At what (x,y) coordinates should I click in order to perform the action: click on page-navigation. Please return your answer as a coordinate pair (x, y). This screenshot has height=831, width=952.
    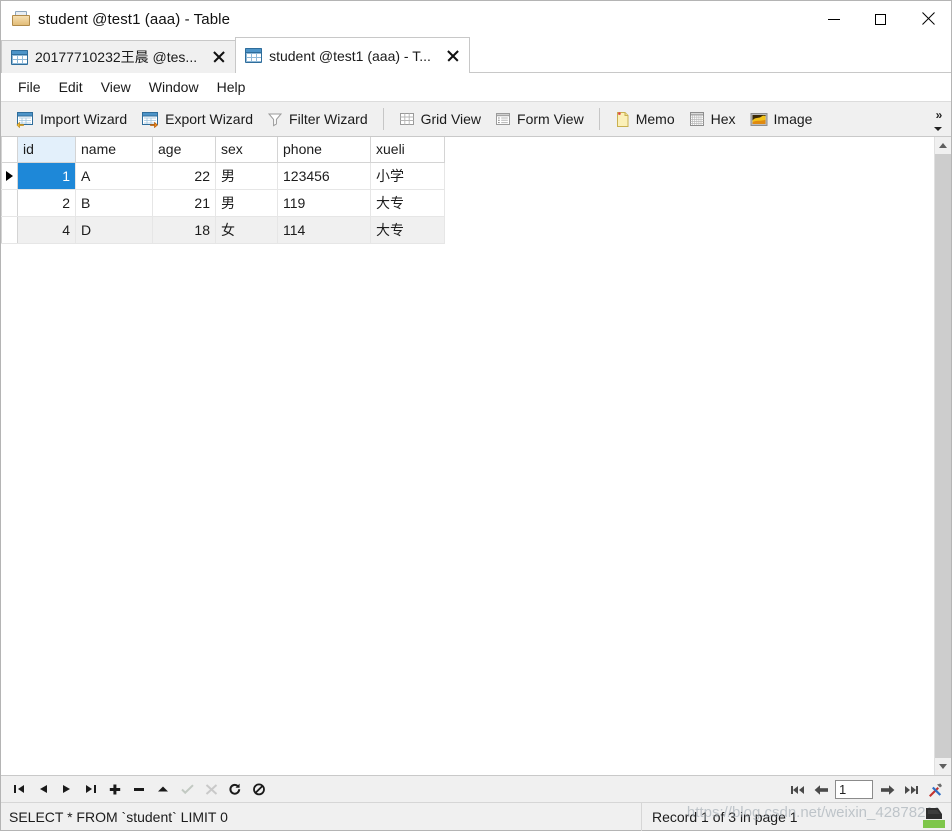
    Looking at the image, I should click on (866, 789).